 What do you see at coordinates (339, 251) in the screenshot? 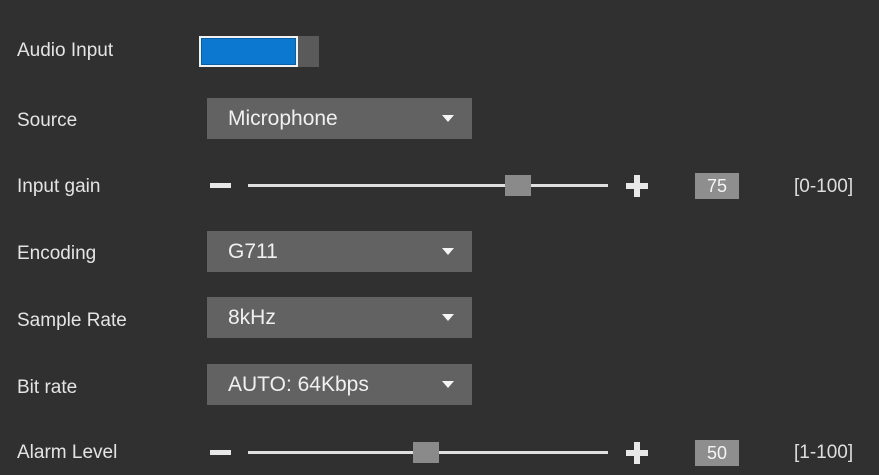
I see `encoding-select: G711` at bounding box center [339, 251].